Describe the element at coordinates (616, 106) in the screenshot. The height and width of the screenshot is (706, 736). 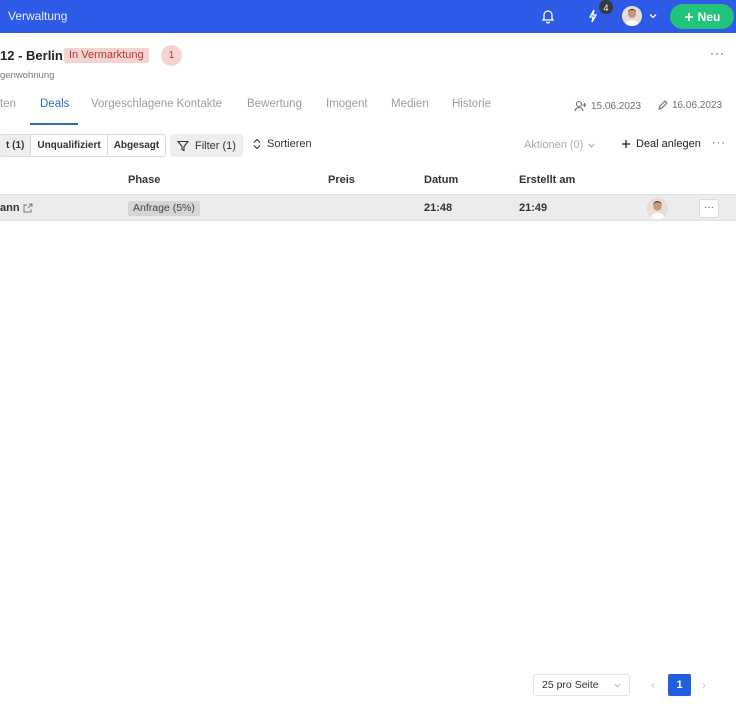
I see `created-date: 15.06.2023` at that location.